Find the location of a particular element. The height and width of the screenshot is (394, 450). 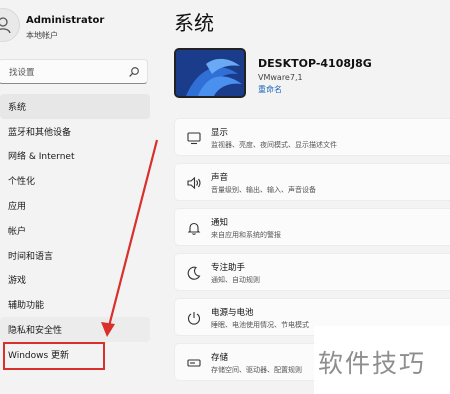

watermark-text: 软件技巧 is located at coordinates (372, 363).